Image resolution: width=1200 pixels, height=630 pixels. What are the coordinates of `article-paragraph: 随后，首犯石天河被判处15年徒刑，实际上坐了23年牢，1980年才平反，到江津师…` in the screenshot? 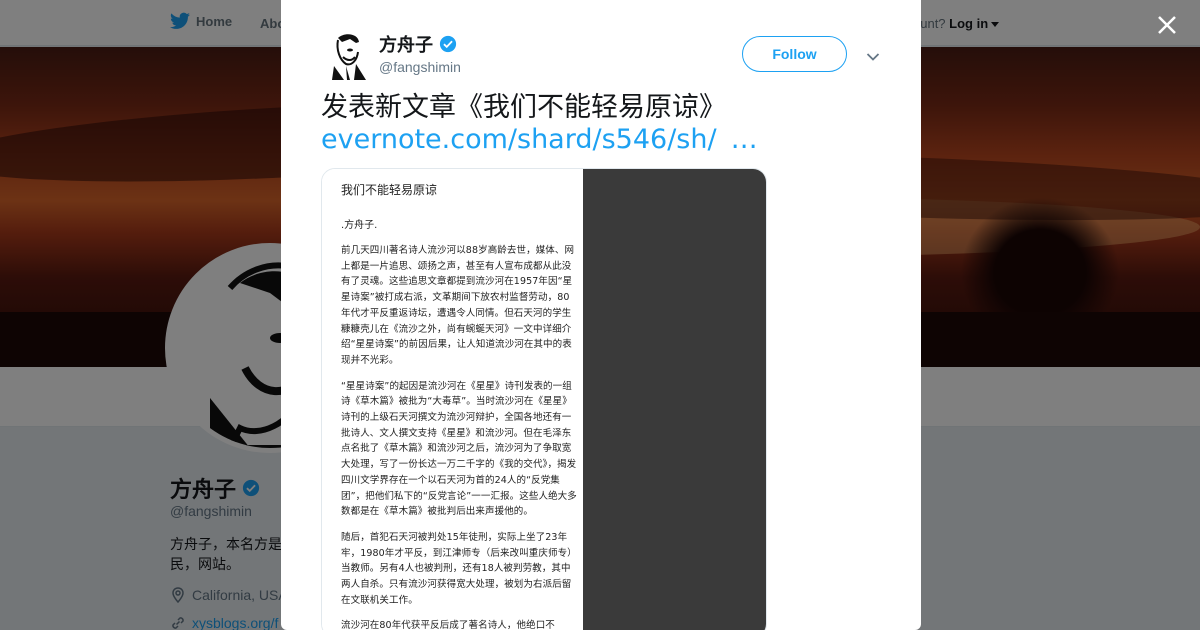 It's located at (459, 568).